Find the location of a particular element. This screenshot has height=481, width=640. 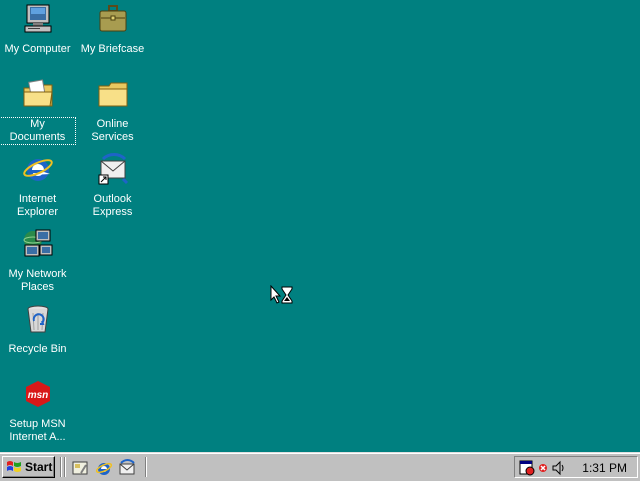

windows-logo-icon is located at coordinates (14, 466).